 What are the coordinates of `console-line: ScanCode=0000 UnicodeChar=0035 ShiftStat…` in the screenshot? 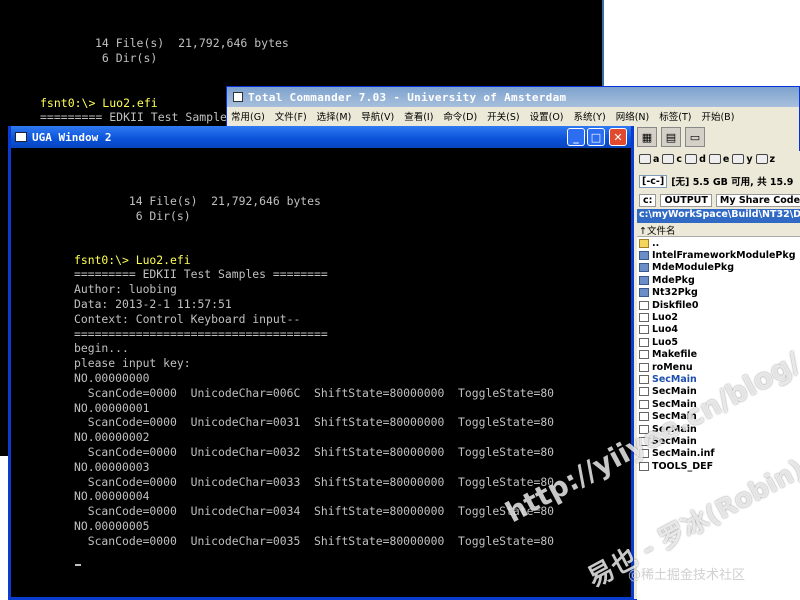 It's located at (314, 540).